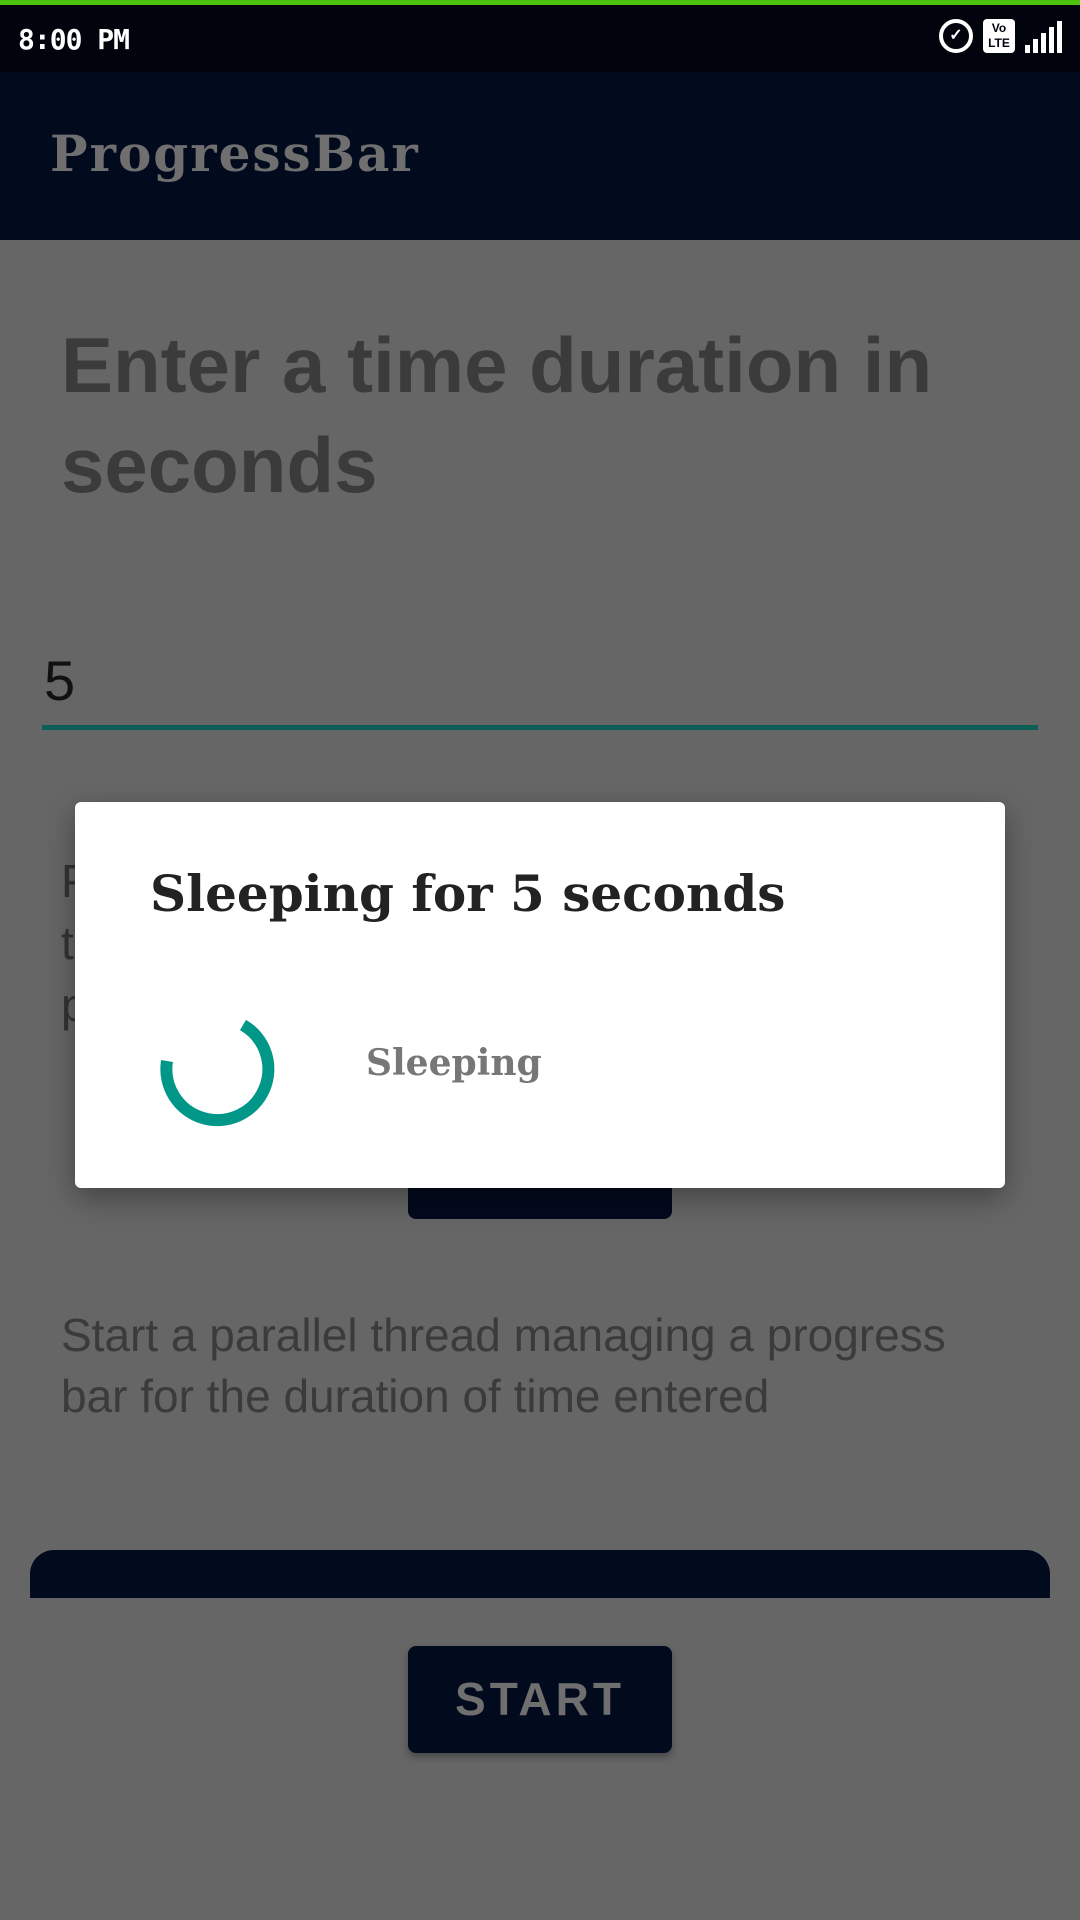  What do you see at coordinates (60, 680) in the screenshot?
I see `duration-input-value: 5` at bounding box center [60, 680].